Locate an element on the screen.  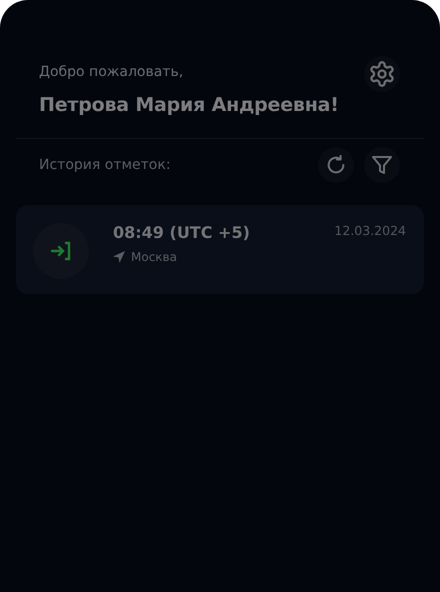
refresh-button is located at coordinates (336, 165).